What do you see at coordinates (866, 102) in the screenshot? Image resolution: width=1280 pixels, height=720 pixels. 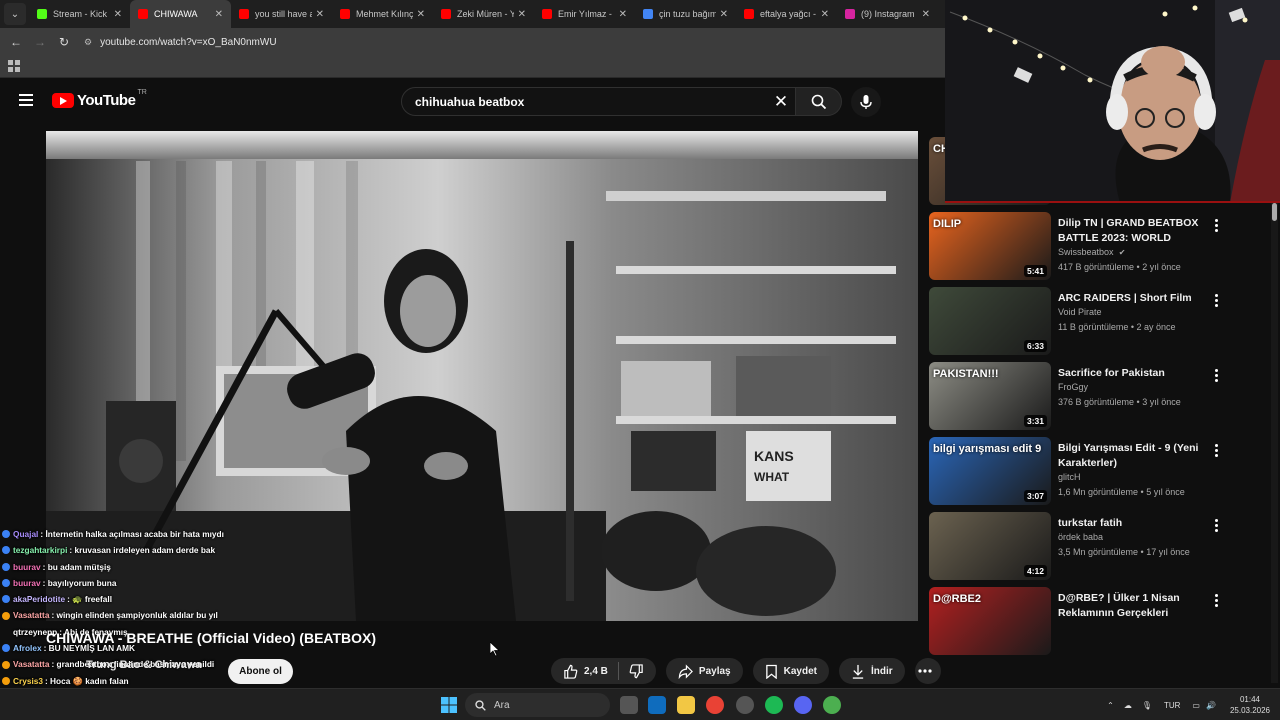 I see `voice-search-button` at bounding box center [866, 102].